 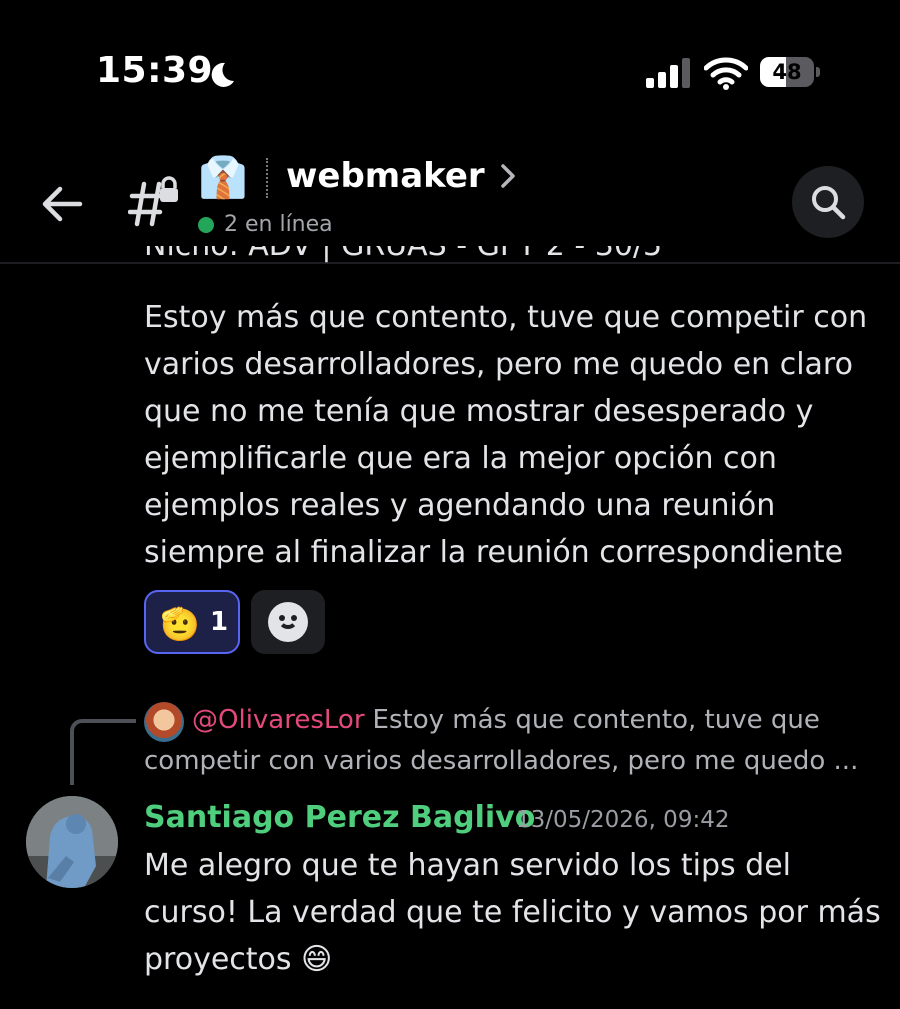 I want to click on locked-channel-icon, so click(x=153, y=201).